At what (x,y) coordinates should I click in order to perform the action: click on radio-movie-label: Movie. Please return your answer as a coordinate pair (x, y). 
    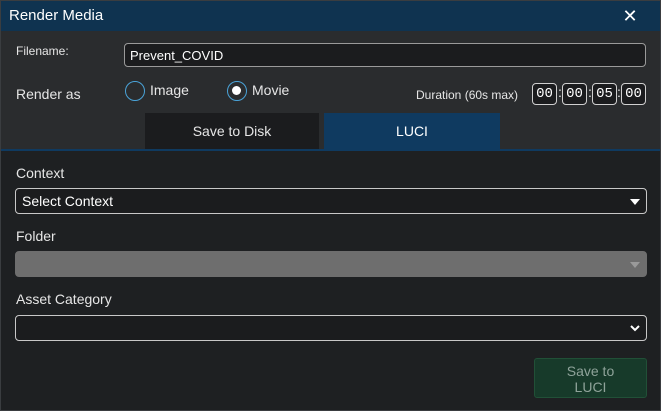
    Looking at the image, I should click on (270, 90).